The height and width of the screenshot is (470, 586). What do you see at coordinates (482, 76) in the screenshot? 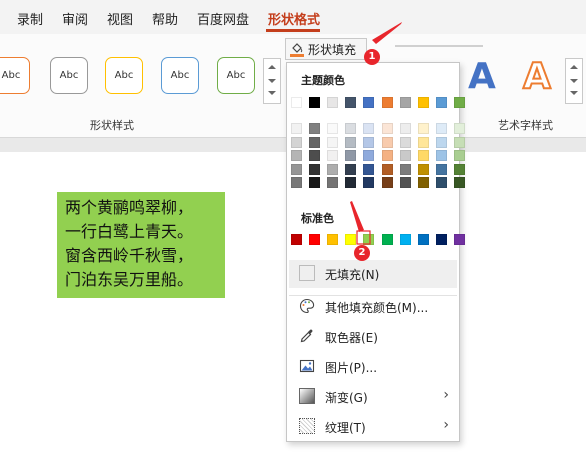
I see `wordart-style-blue: A` at bounding box center [482, 76].